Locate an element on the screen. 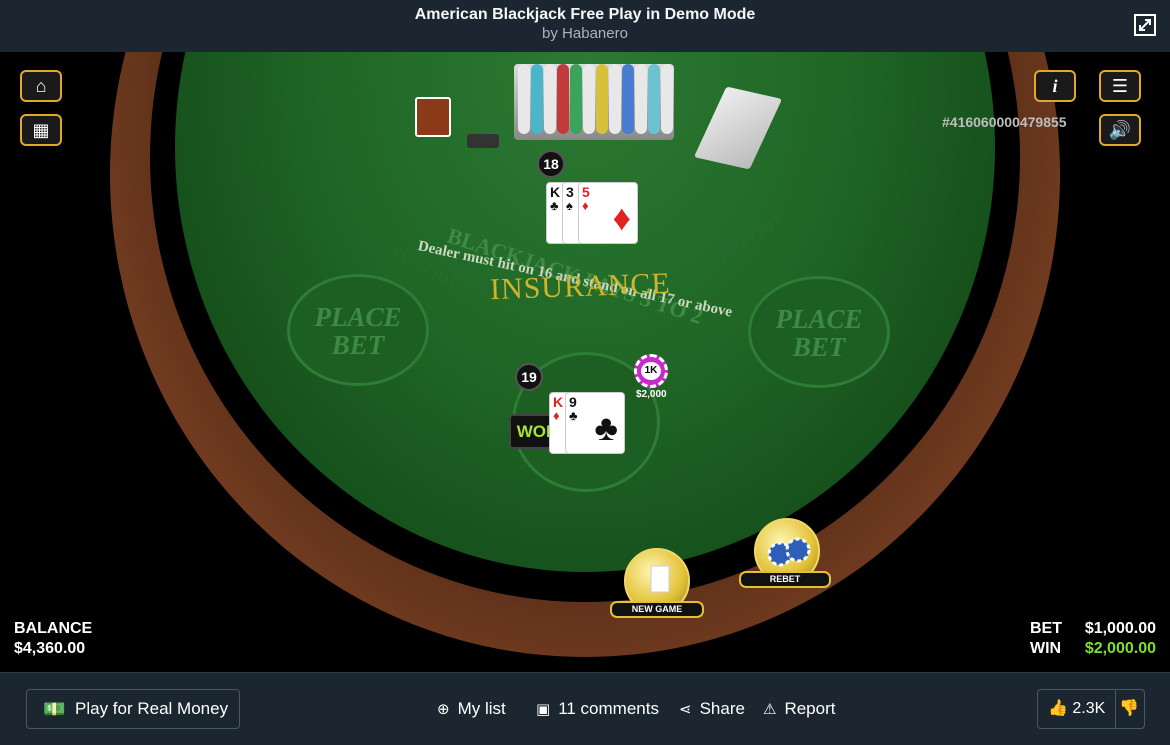  fullscreen-icon is located at coordinates (1145, 25).